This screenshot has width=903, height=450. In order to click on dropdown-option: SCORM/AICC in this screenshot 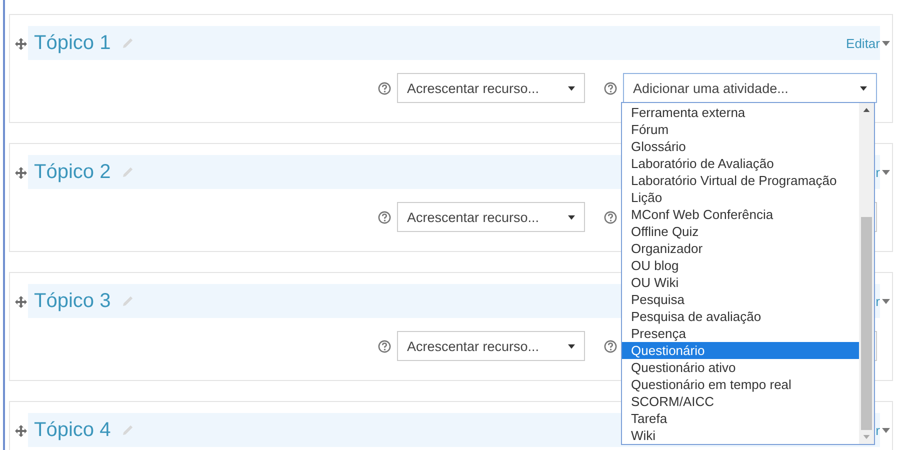, I will do `click(740, 401)`.